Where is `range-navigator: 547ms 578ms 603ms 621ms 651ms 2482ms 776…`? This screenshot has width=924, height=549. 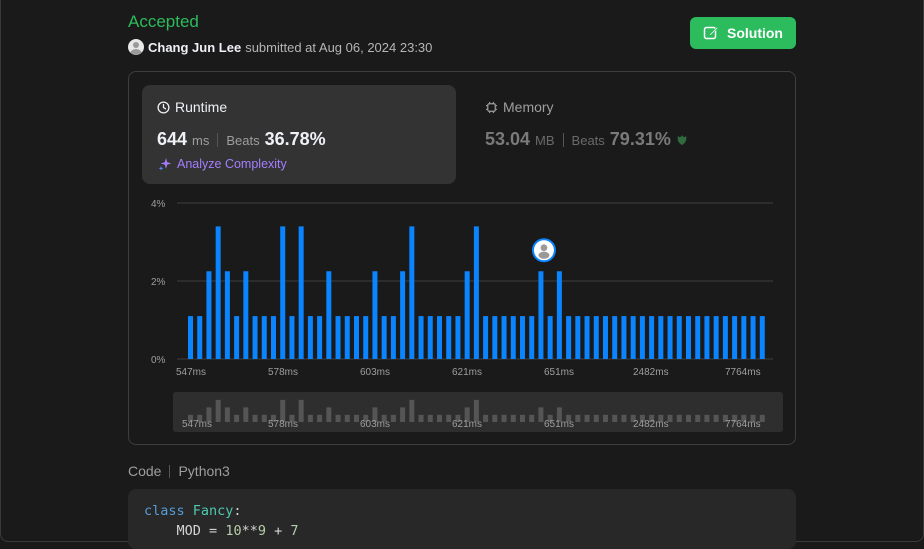 range-navigator: 547ms 578ms 603ms 621ms 651ms 2482ms 776… is located at coordinates (478, 412).